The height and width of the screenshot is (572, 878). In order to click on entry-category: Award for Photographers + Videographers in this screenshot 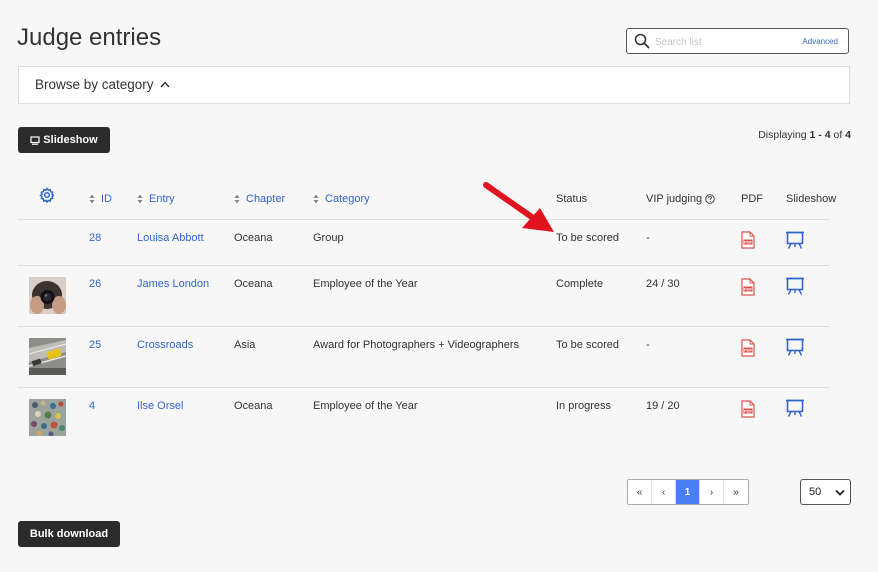, I will do `click(416, 345)`.